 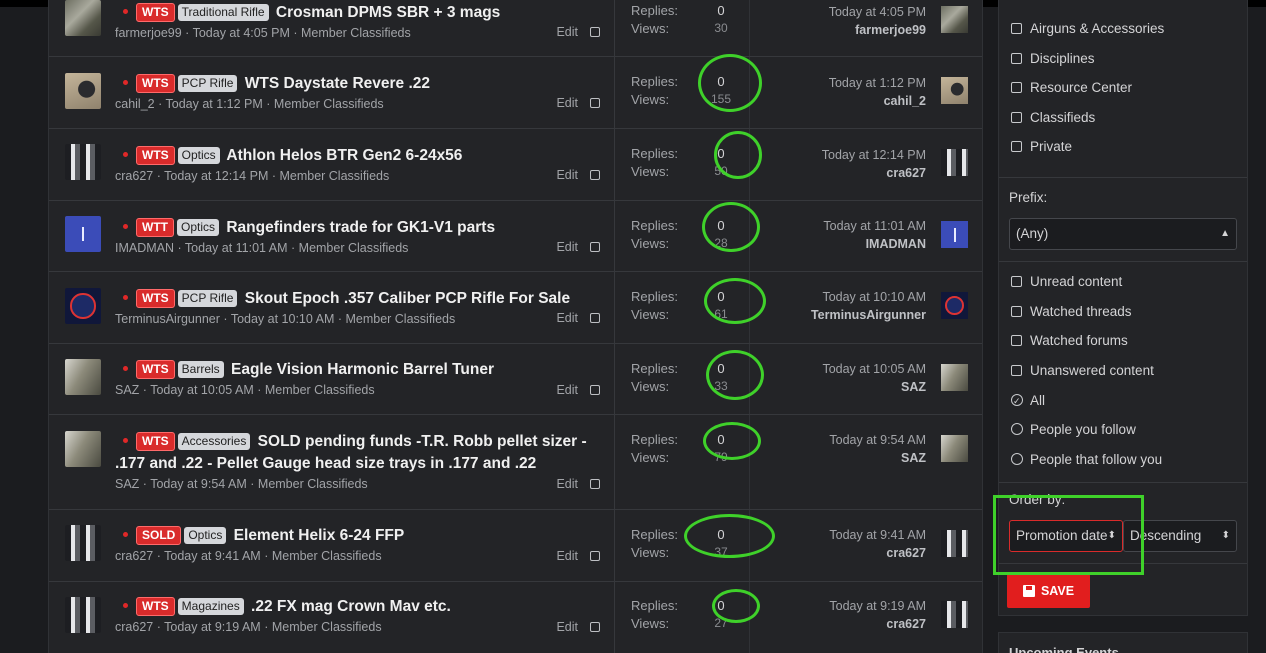 I want to click on thread-title-line: WTS Optics Athlon Helos BTR Gen2 6-24x56, so click(x=364, y=156).